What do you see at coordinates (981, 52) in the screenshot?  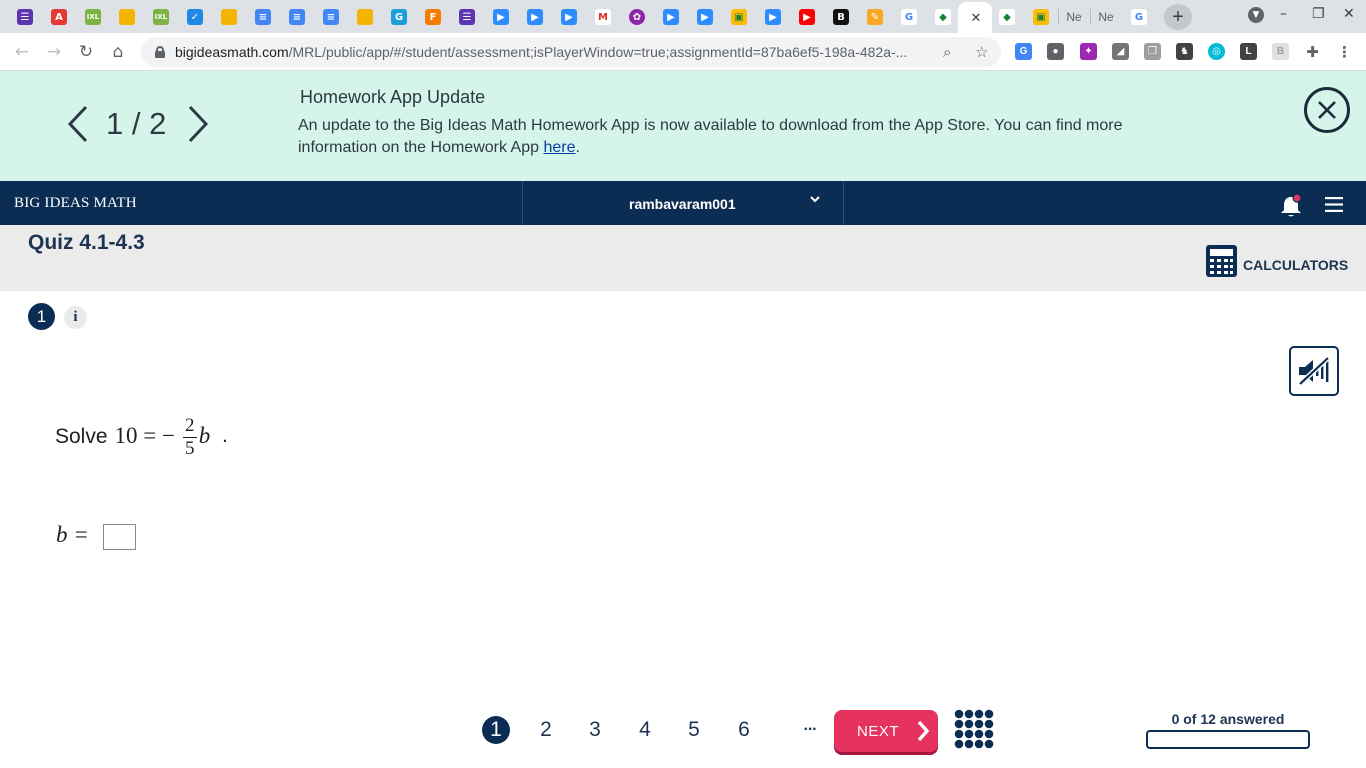 I see `bookmark-star-icon: ☆` at bounding box center [981, 52].